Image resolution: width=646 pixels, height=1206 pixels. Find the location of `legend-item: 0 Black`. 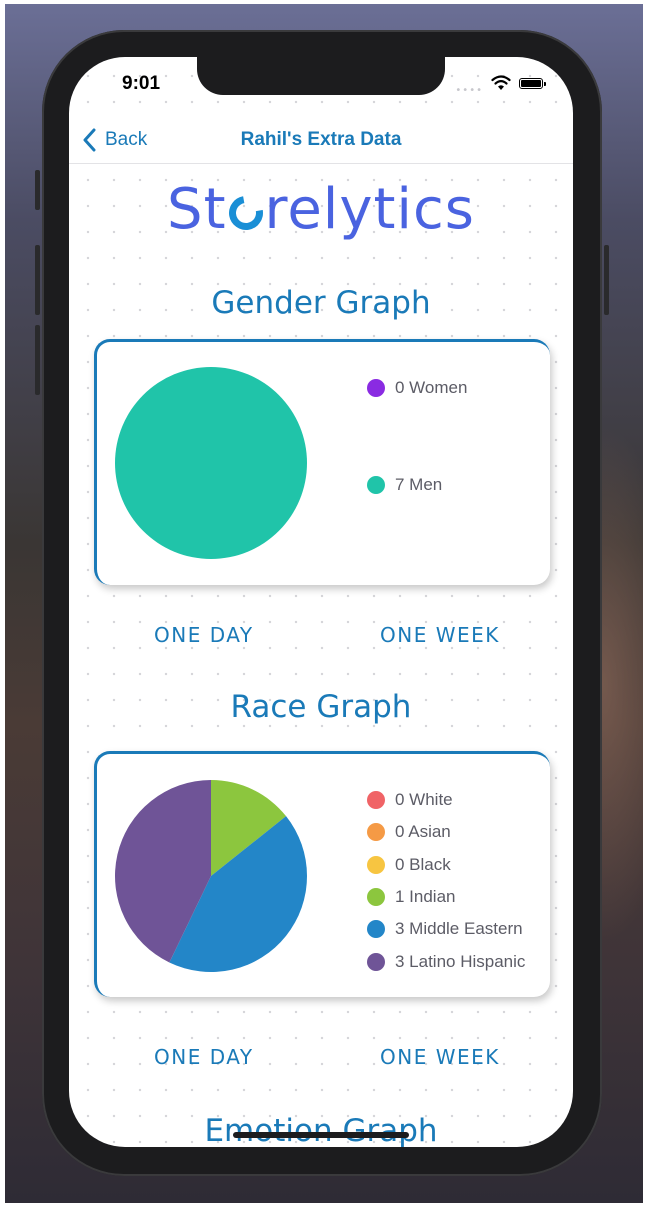

legend-item: 0 Black is located at coordinates (409, 865).